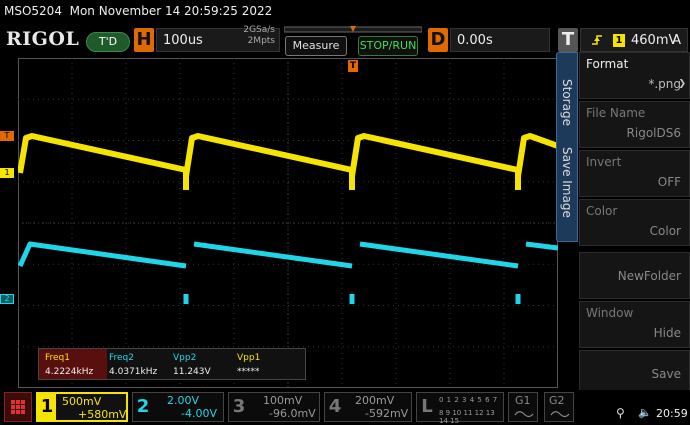  I want to click on ch1-settings-button: 1 500mV +580mV, so click(82, 407).